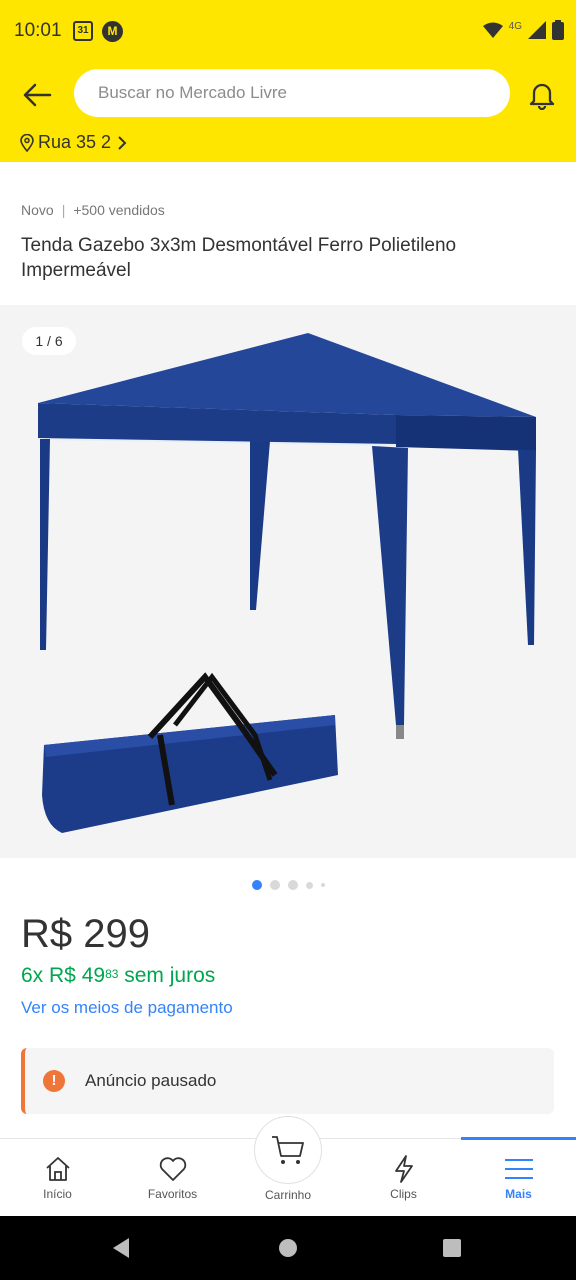 This screenshot has height=1280, width=576. What do you see at coordinates (49, 341) in the screenshot?
I see `image-counter: 1 / 6` at bounding box center [49, 341].